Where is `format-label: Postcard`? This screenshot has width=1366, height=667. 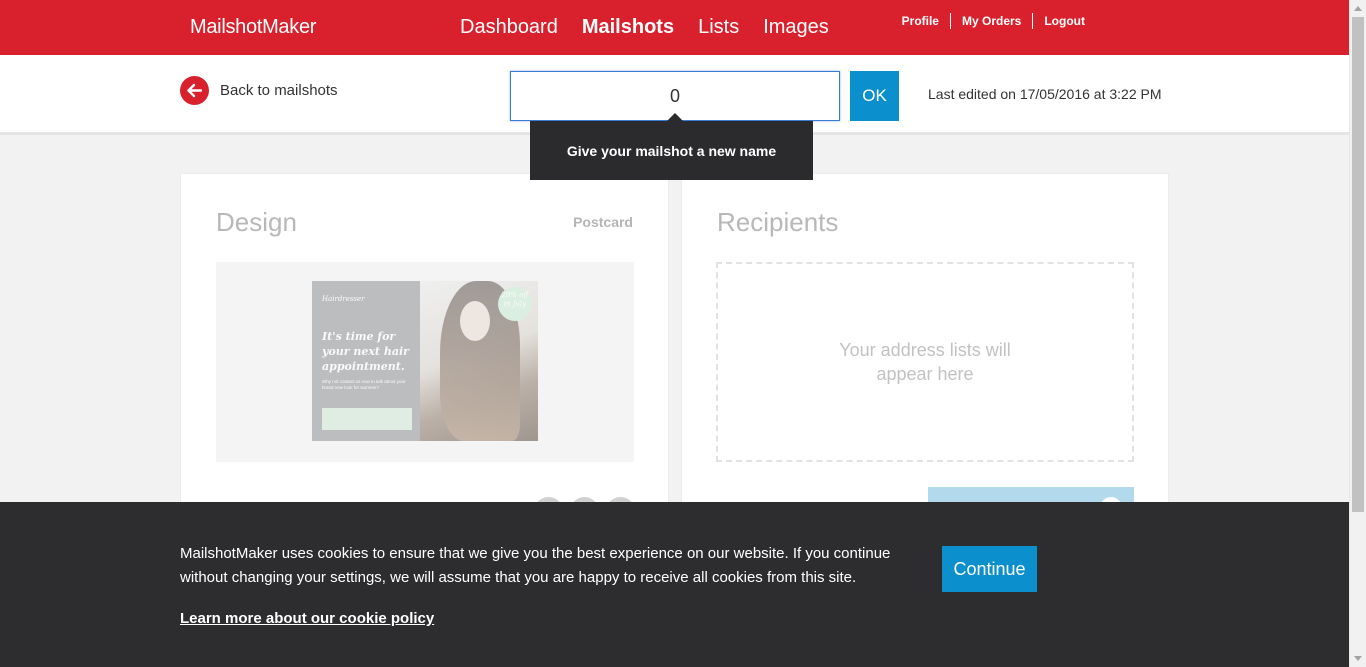
format-label: Postcard is located at coordinates (603, 222).